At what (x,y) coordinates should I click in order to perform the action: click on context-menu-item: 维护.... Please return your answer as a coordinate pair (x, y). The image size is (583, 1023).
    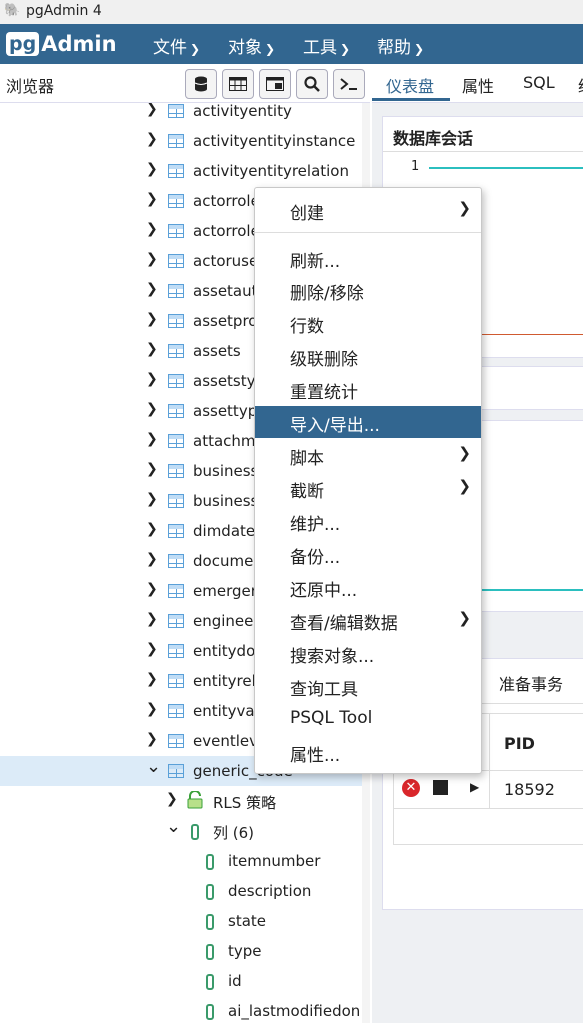
    Looking at the image, I should click on (368, 521).